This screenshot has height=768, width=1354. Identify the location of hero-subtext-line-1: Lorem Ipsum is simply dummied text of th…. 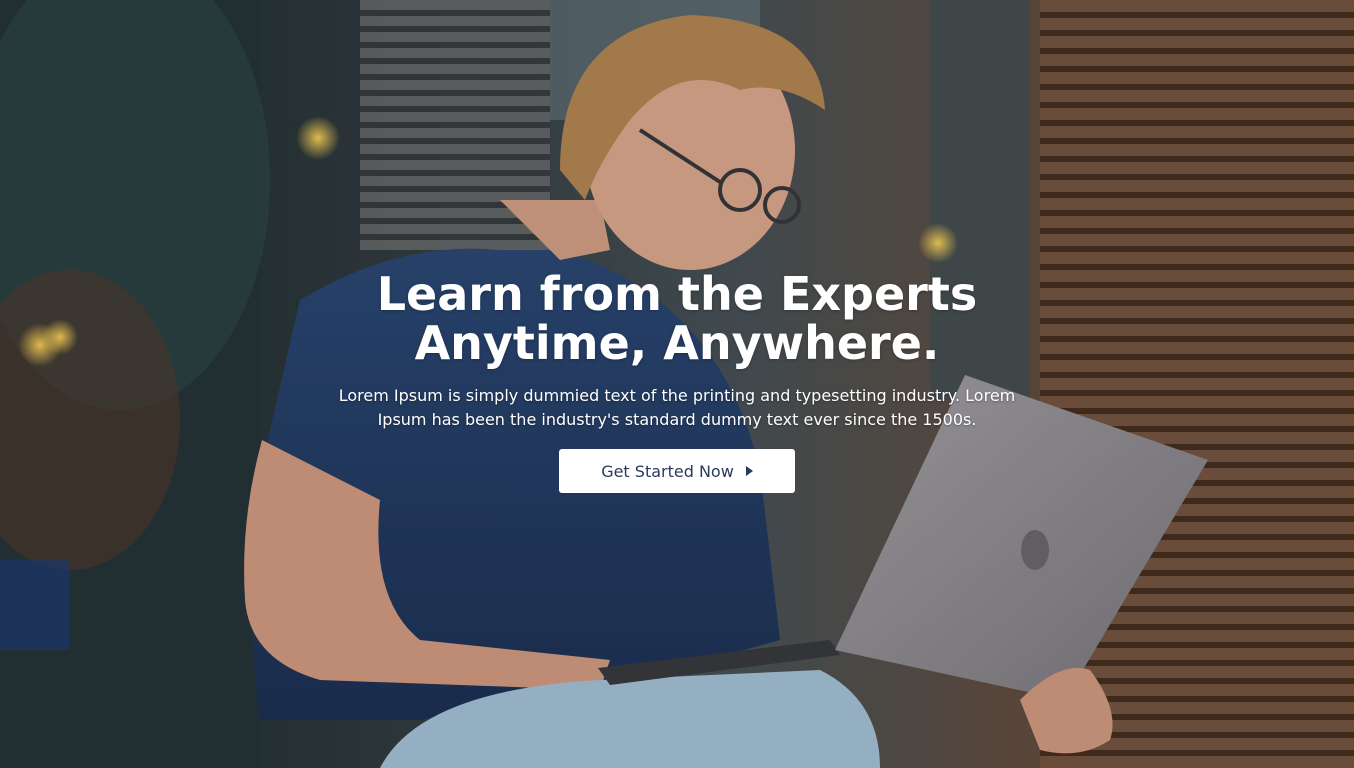
(677, 395).